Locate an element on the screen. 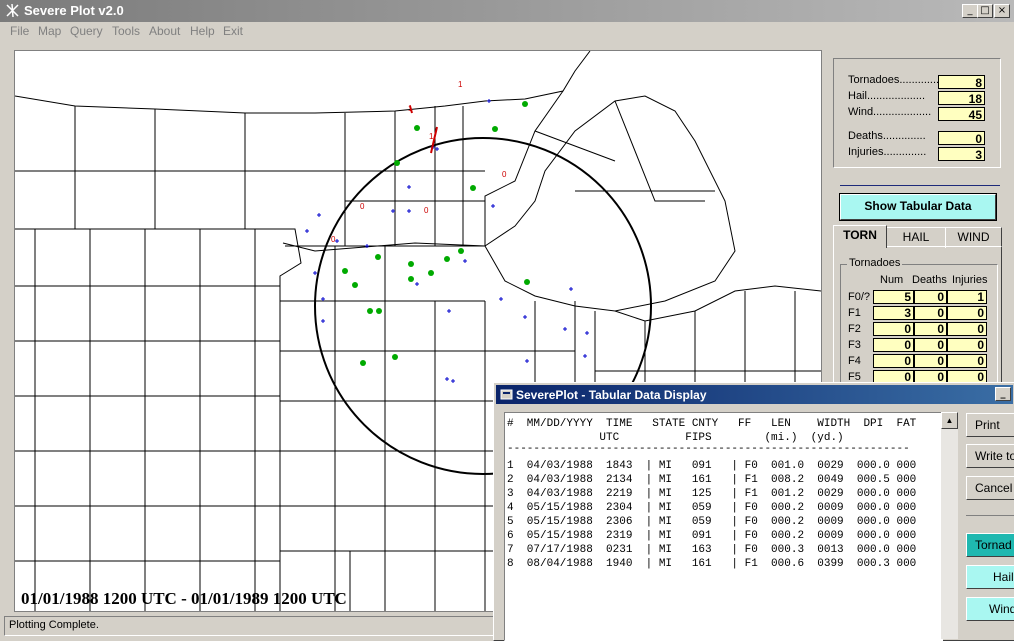 This screenshot has height=641, width=1014. dialog-app-icon is located at coordinates (506, 394).